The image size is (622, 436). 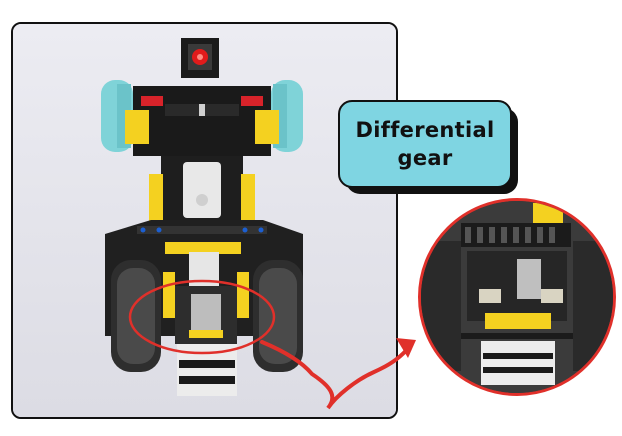 I want to click on annotation-overlay, so click(x=272, y=344).